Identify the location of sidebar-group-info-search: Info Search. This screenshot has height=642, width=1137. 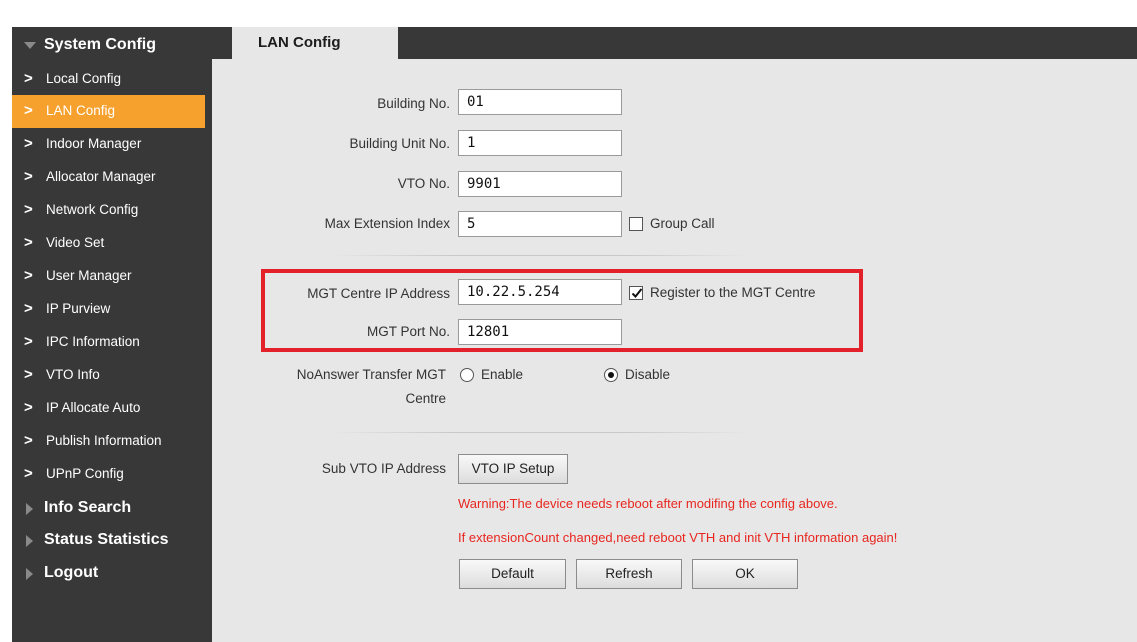
(112, 509).